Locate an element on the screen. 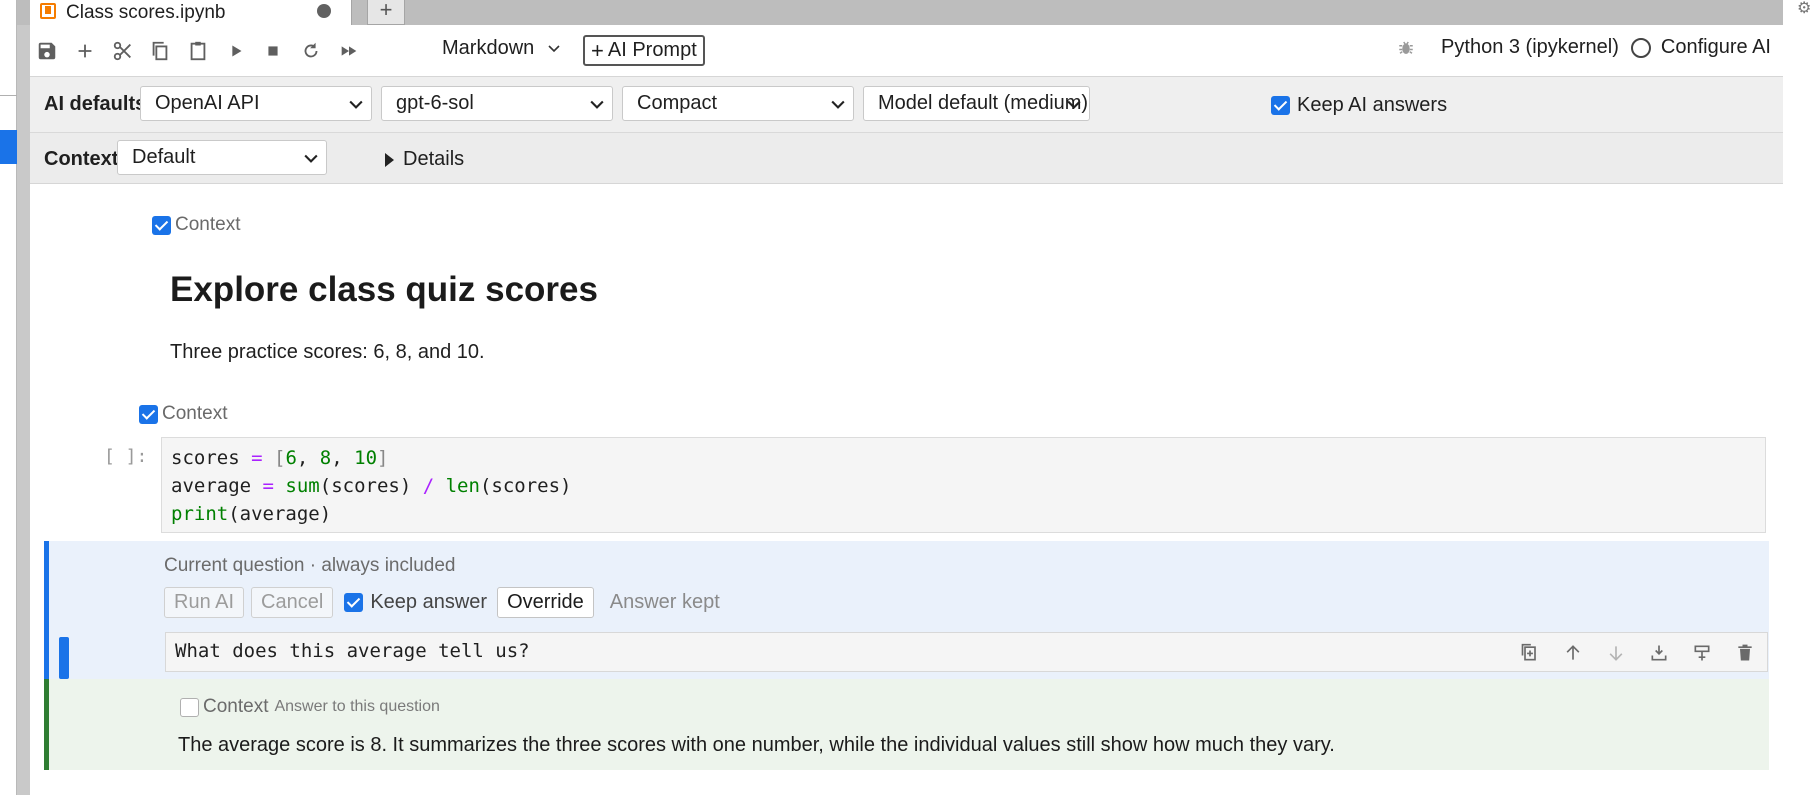  unsaved-dot-icon is located at coordinates (324, 11).